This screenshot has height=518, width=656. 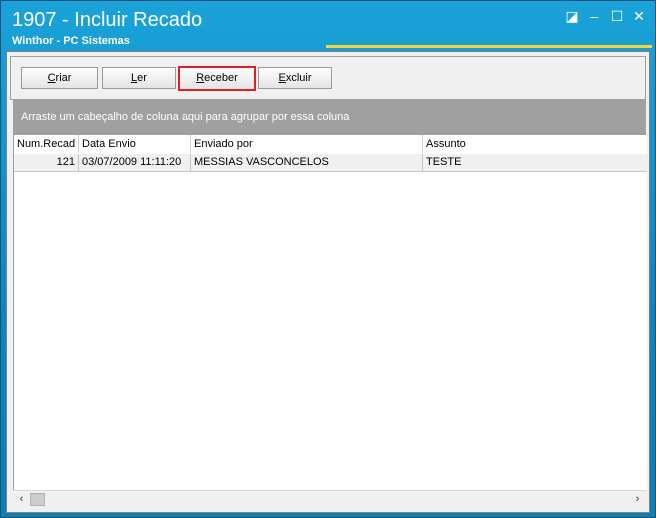 I want to click on excluir-button-mnemonic: E, so click(x=282, y=78).